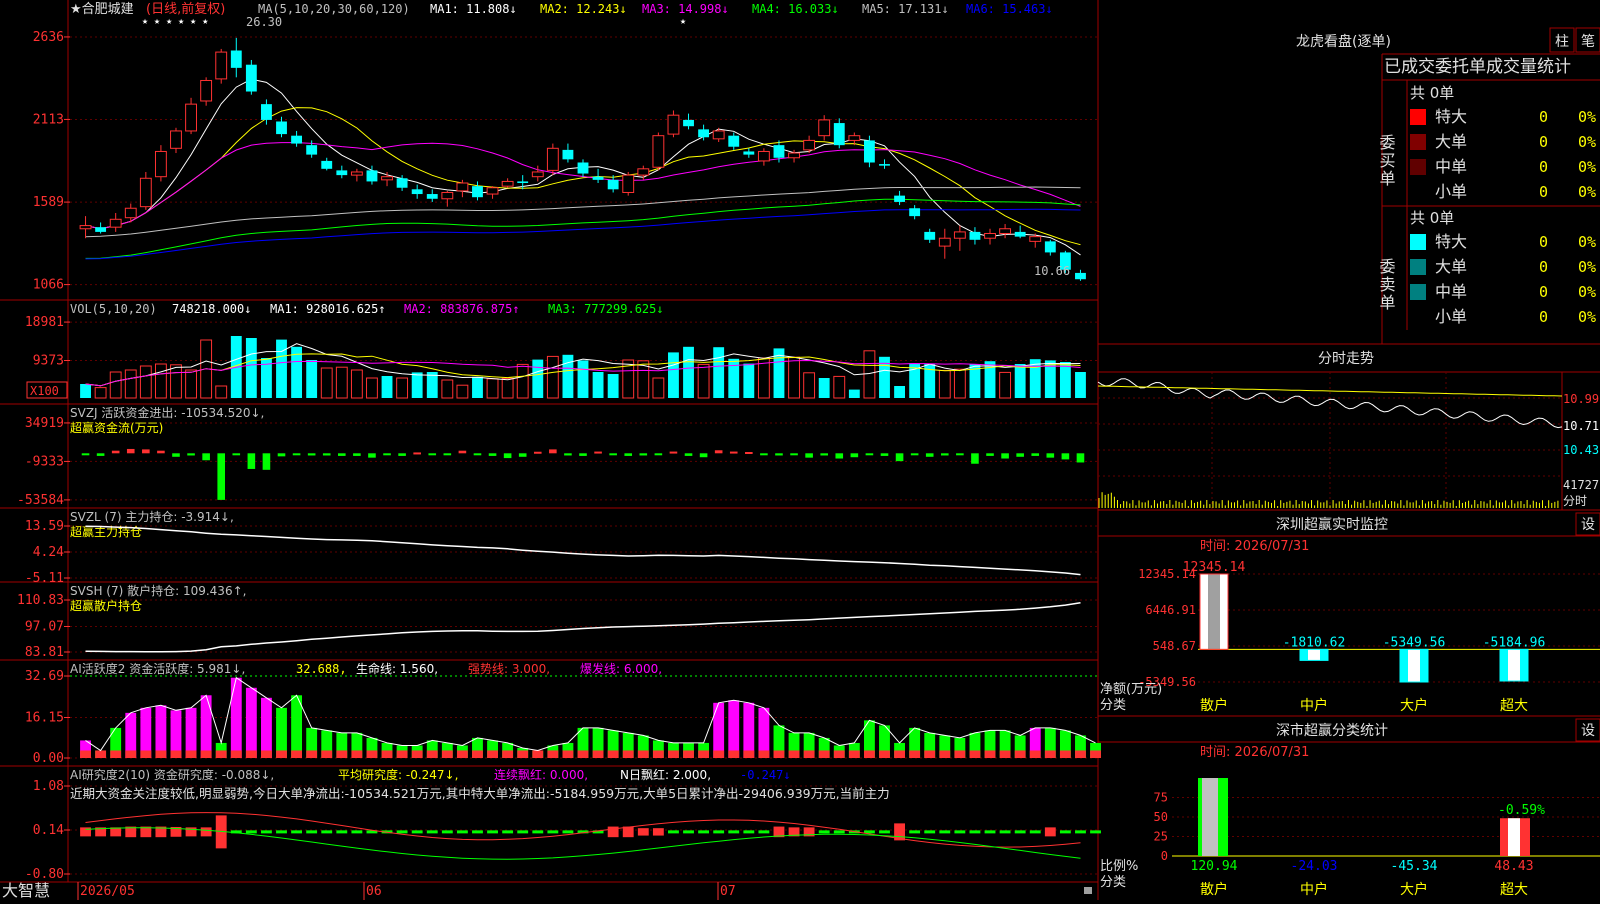  I want to click on intraday-unit: 分时, so click(1575, 501).